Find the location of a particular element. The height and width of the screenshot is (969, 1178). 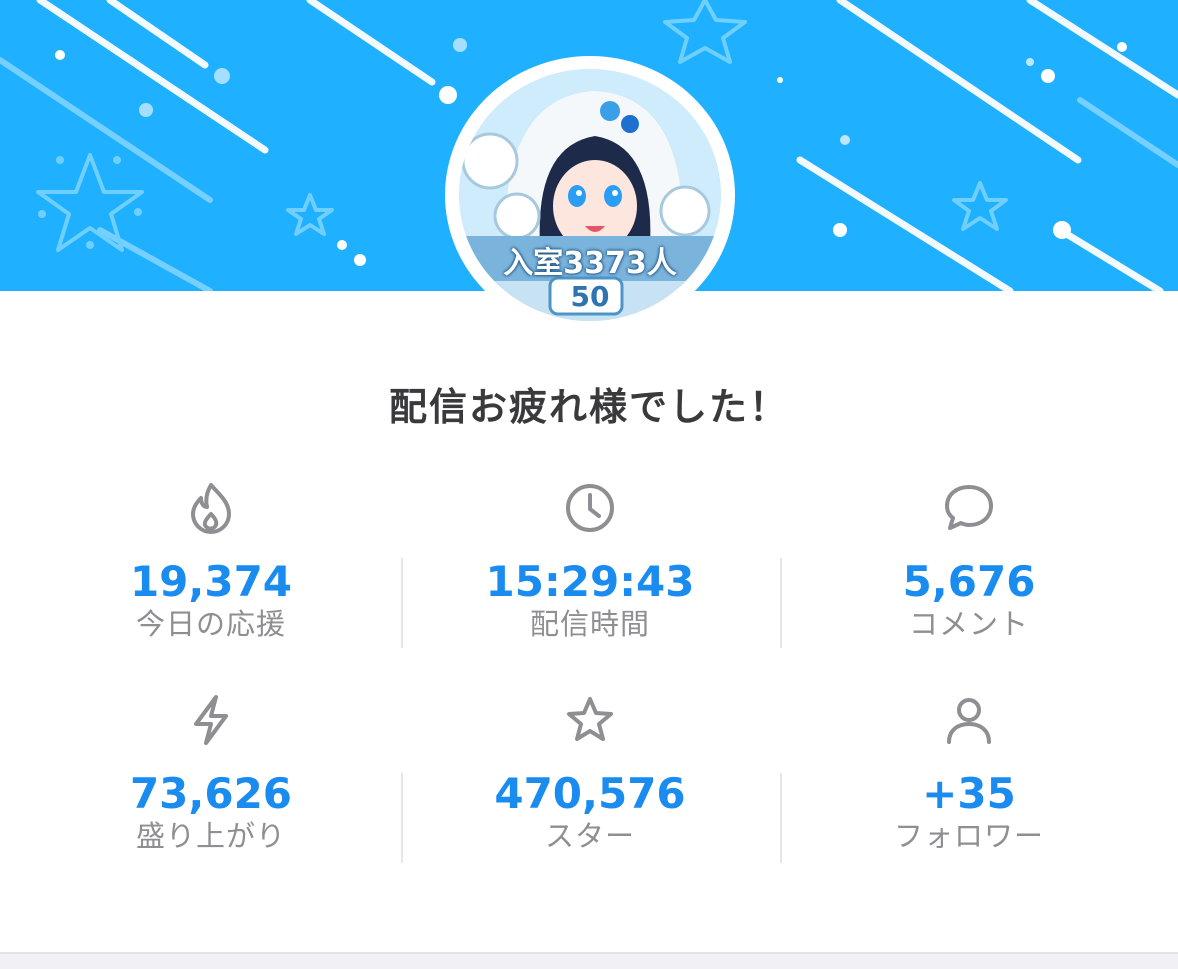

bottom-bar is located at coordinates (589, 960).